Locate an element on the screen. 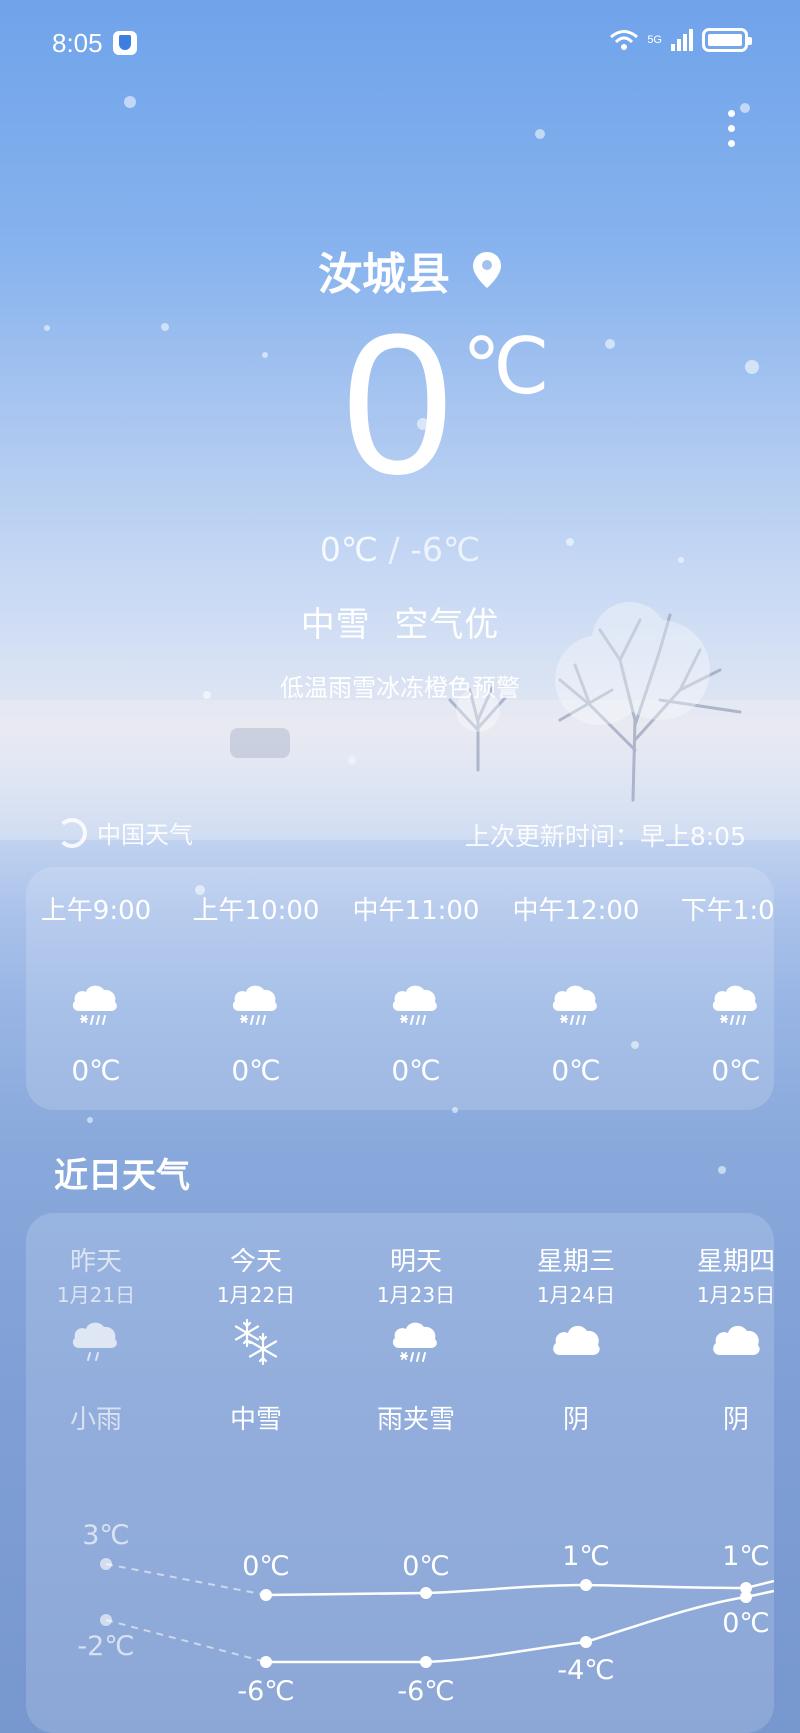 This screenshot has height=1733, width=800. hourly-item: 中午11:00 0℃ is located at coordinates (416, 988).